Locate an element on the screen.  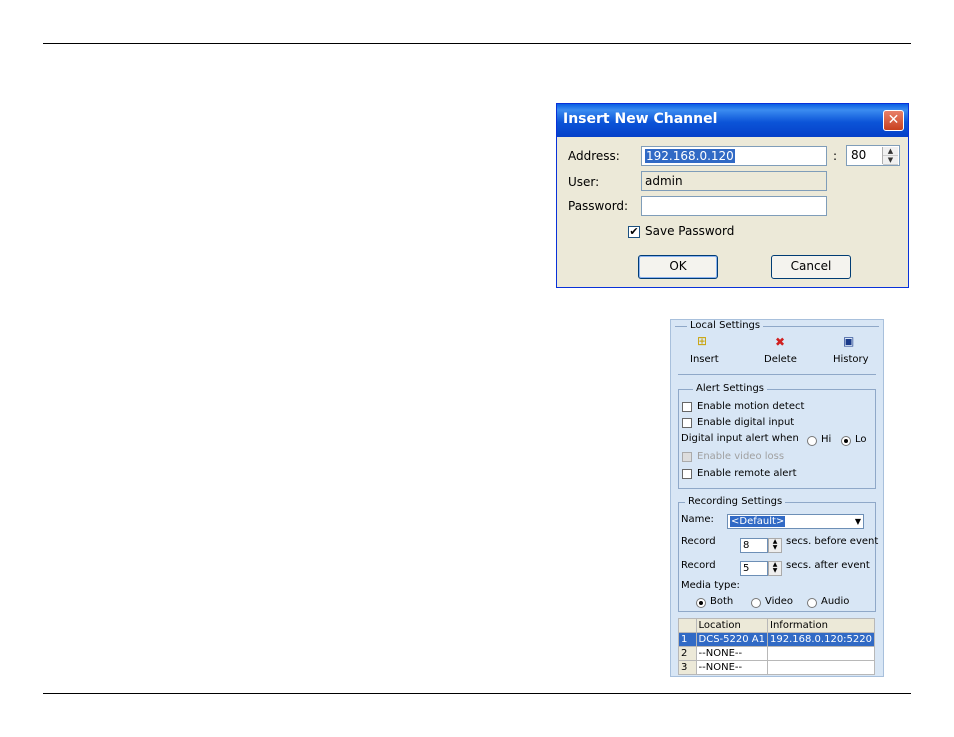
row-location: DCS-5220 A1 is located at coordinates (732, 639).